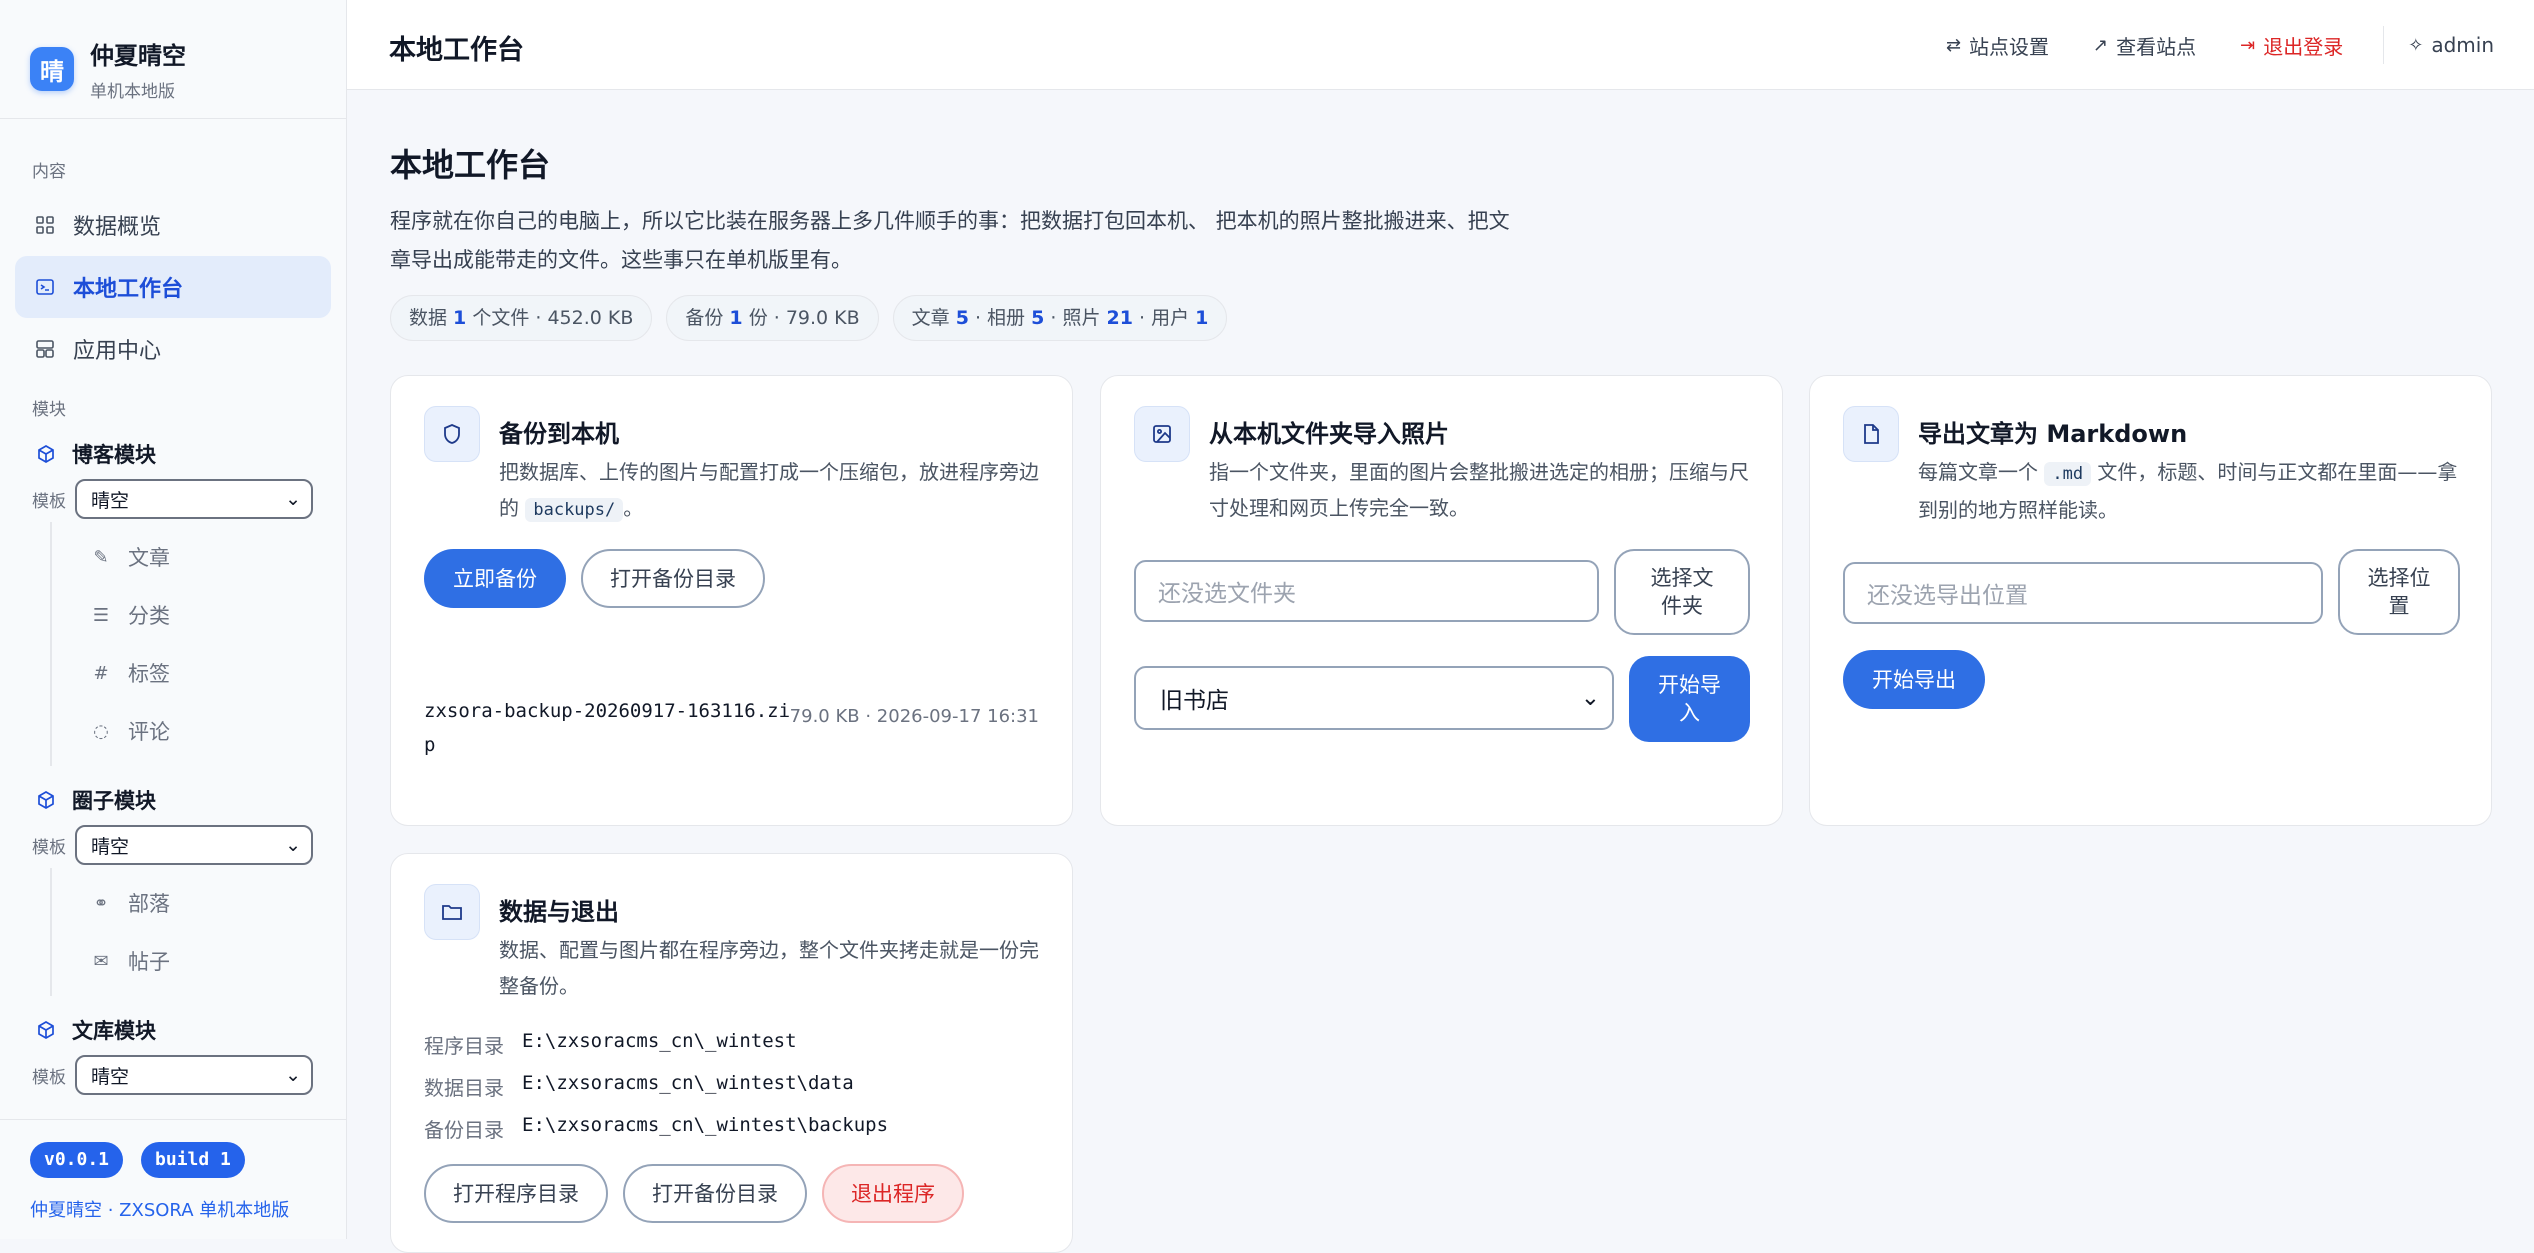 Image resolution: width=2534 pixels, height=1253 pixels. Describe the element at coordinates (128, 289) in the screenshot. I see `sidebar-item-label: 本地工作台` at that location.